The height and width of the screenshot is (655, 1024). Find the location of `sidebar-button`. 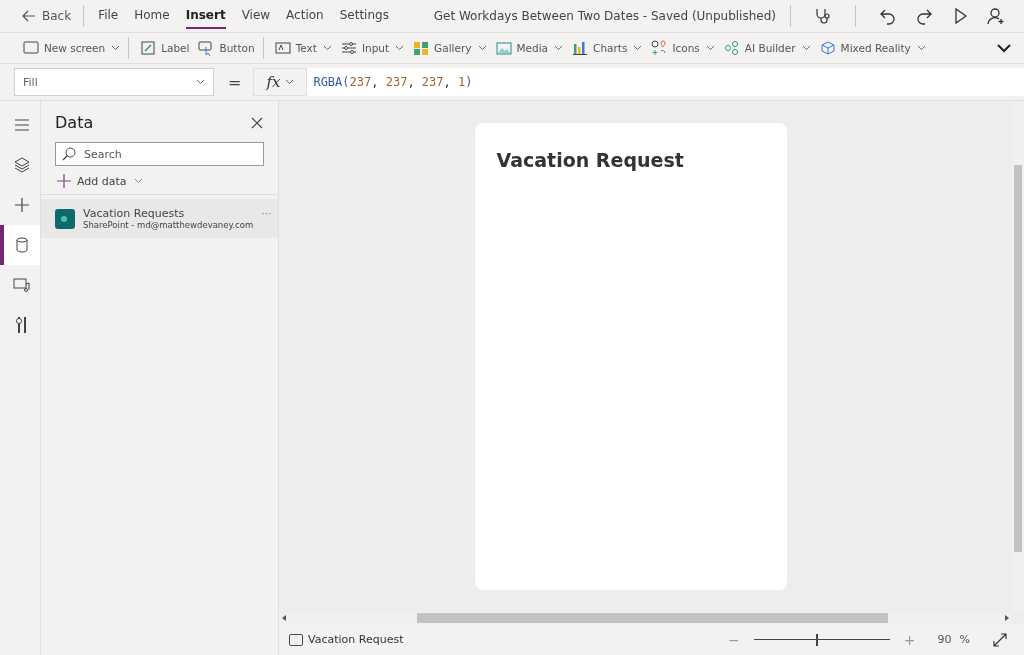

sidebar-button is located at coordinates (20, 245).